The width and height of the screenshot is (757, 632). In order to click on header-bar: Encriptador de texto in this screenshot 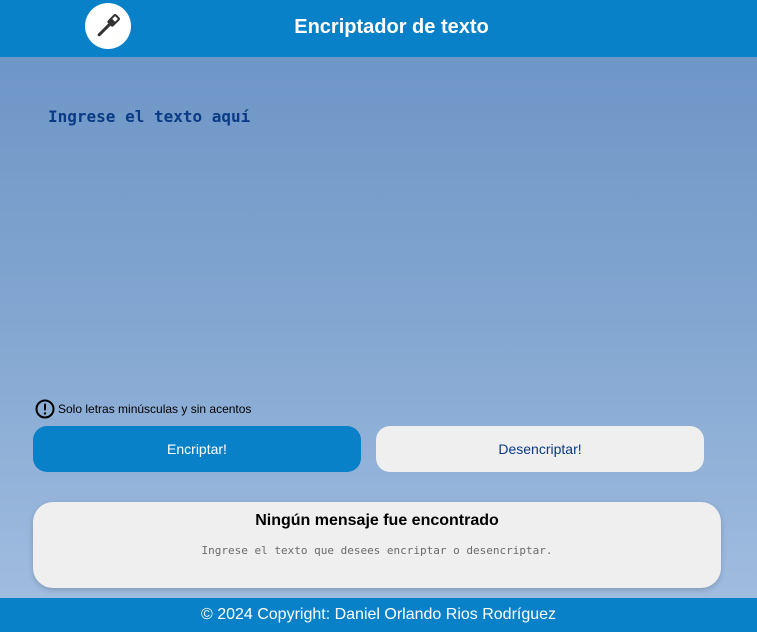, I will do `click(378, 28)`.